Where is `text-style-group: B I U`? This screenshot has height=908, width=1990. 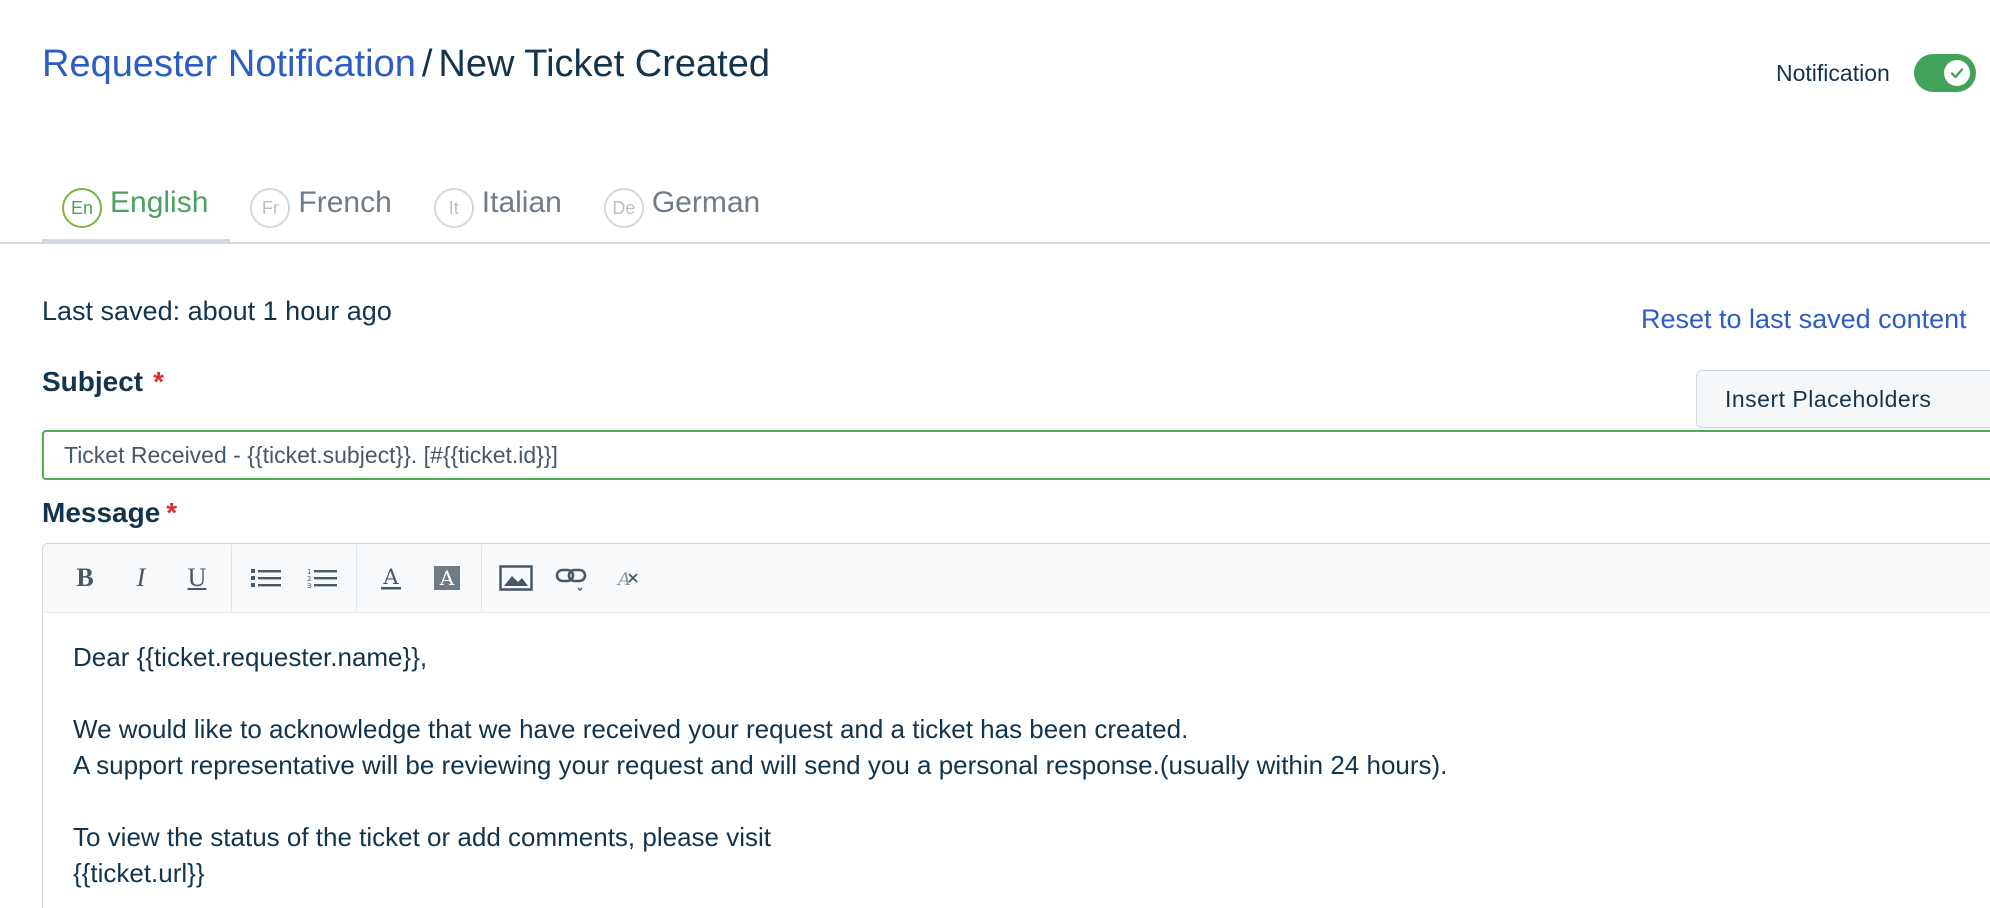
text-style-group: B I U is located at coordinates (141, 578).